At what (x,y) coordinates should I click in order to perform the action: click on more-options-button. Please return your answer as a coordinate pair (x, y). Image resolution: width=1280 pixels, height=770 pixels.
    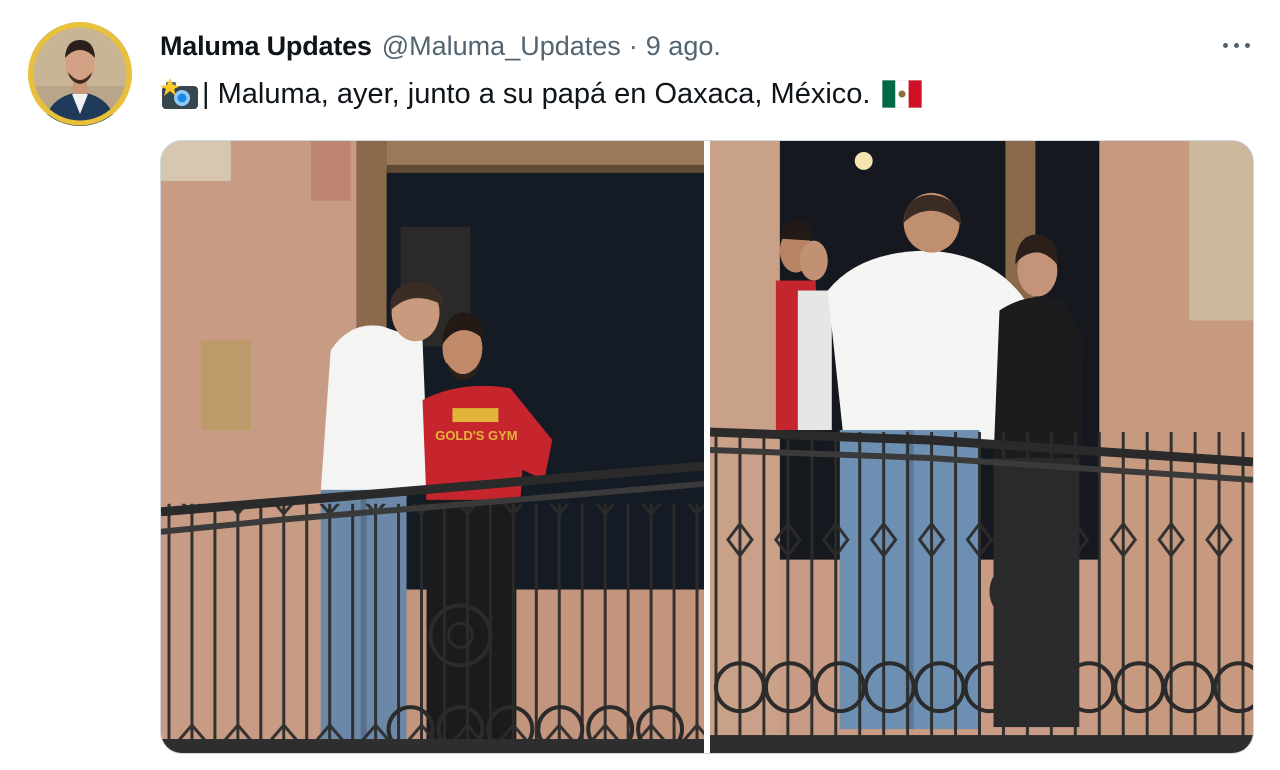
    Looking at the image, I should click on (1236, 45).